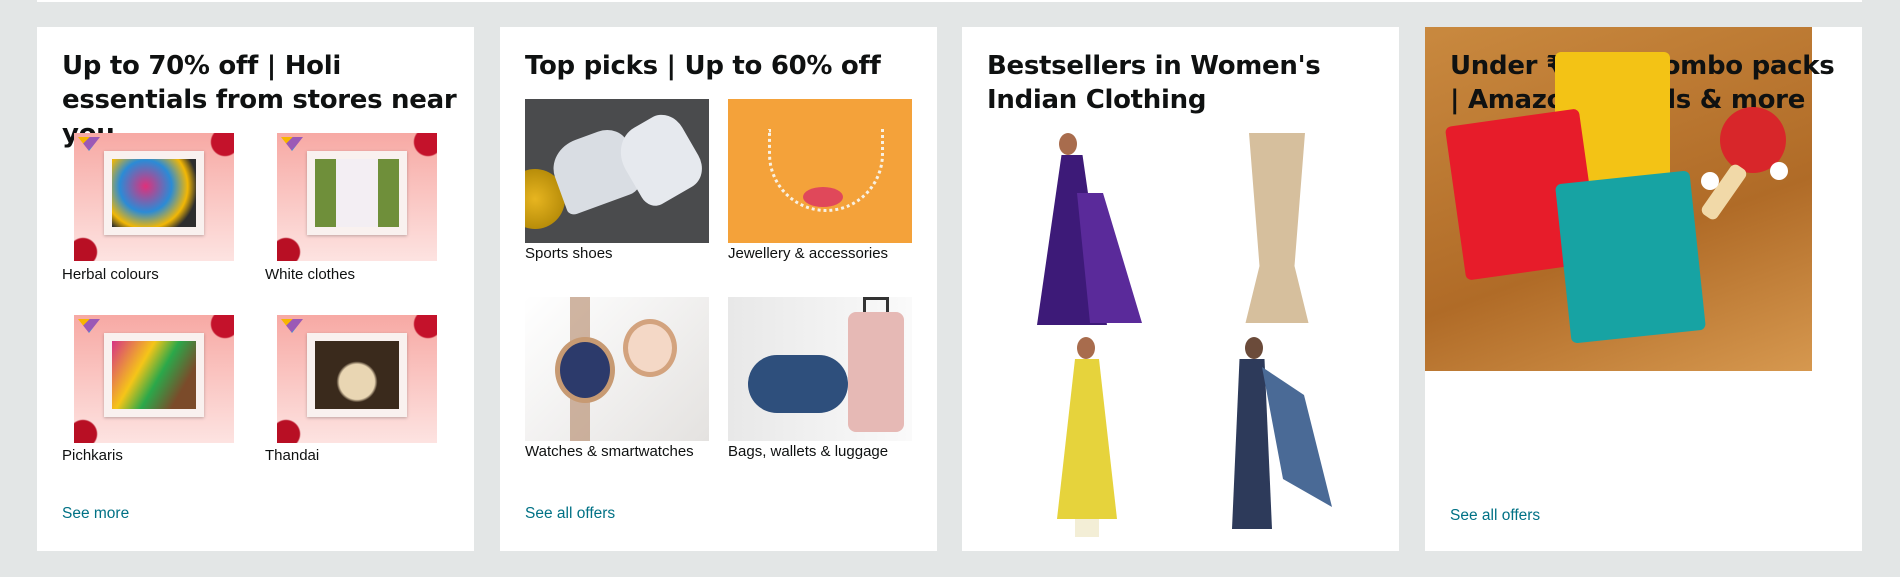 This screenshot has height=577, width=1900. I want to click on tile-caption: Herbal colours, so click(110, 274).